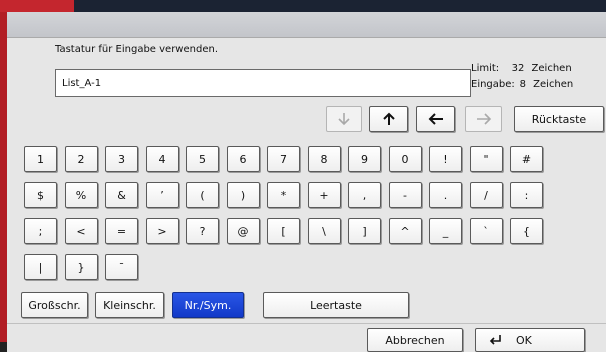 The width and height of the screenshot is (606, 352). I want to click on bottom-left-marker, so click(3, 347).